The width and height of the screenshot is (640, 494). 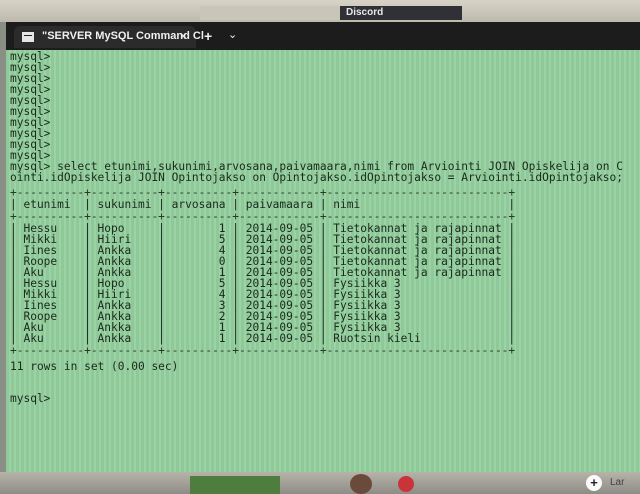 I want to click on background-browser-strip: Discord, so click(x=320, y=11).